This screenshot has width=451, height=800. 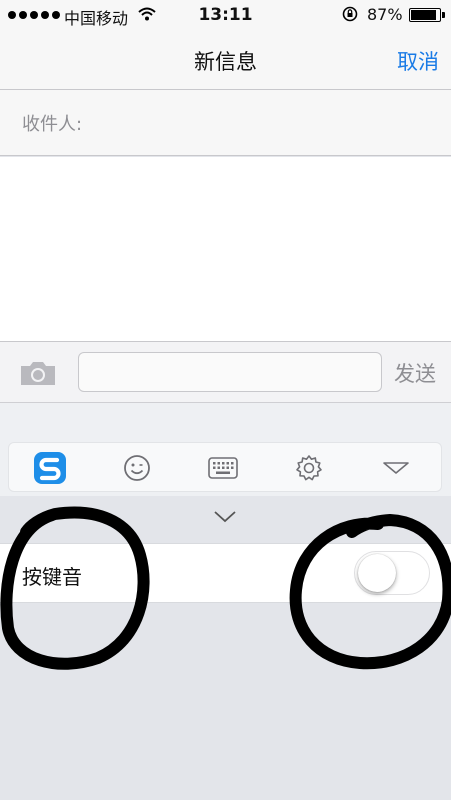 I want to click on cancel-button: 取消, so click(x=418, y=61).